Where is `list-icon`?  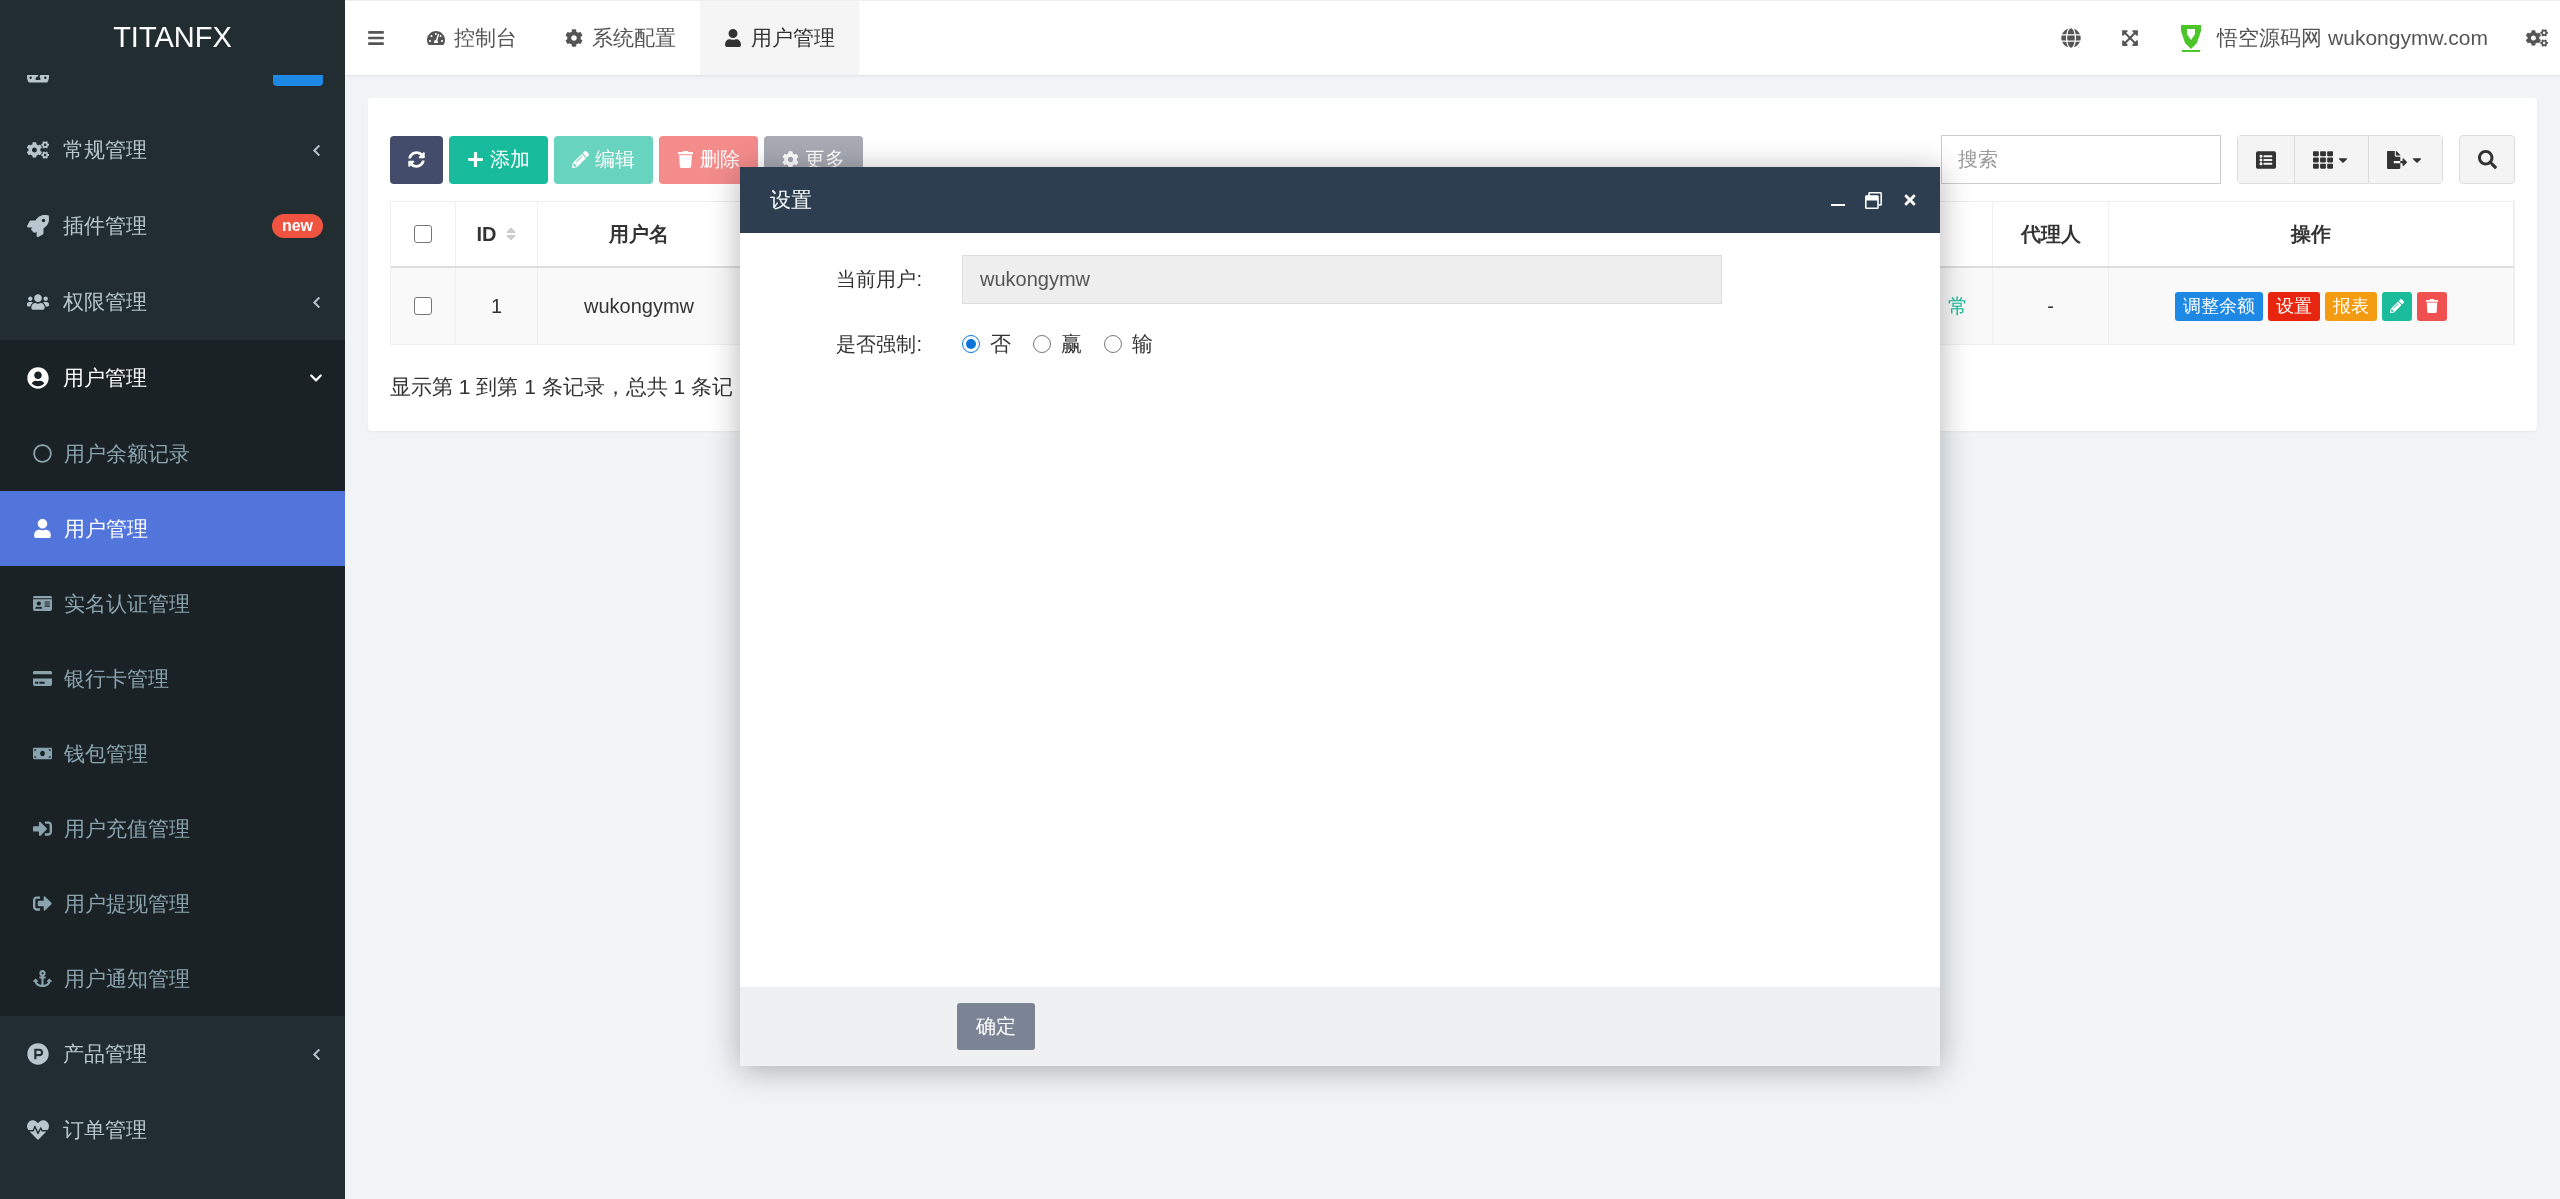
list-icon is located at coordinates (2266, 159).